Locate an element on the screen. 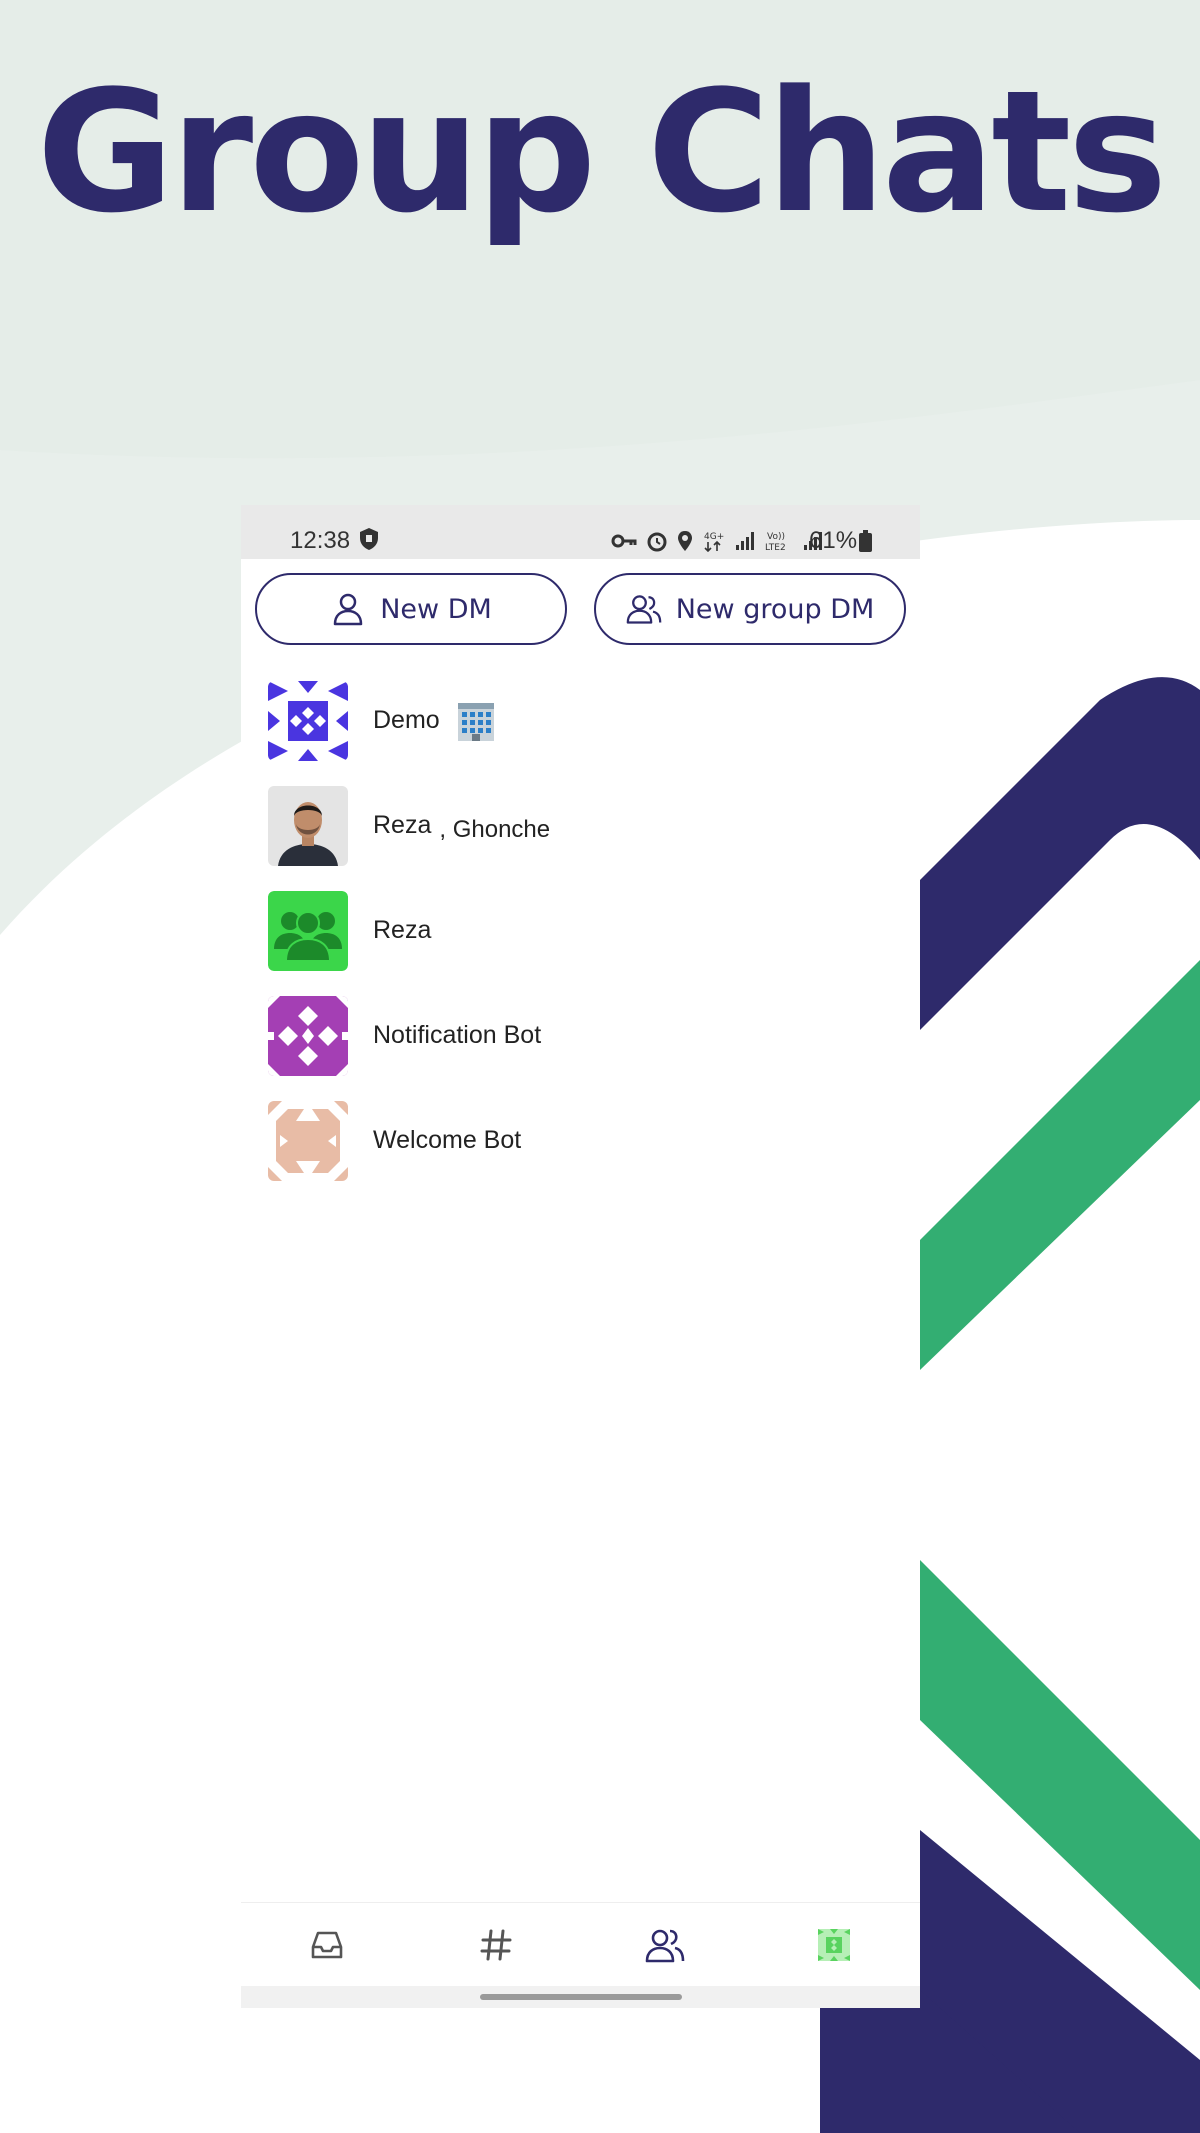  dm-actions: New DM New group DM is located at coordinates (580, 609).